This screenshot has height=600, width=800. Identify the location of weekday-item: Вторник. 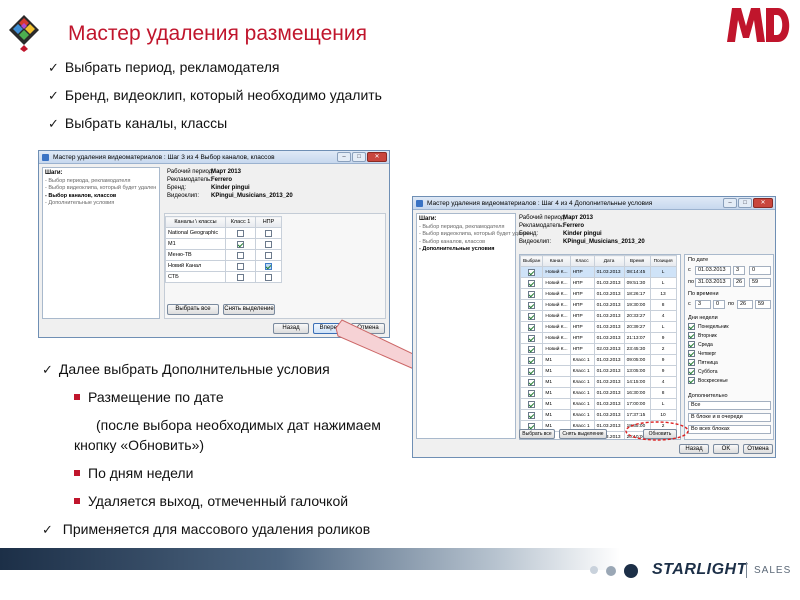
(708, 336).